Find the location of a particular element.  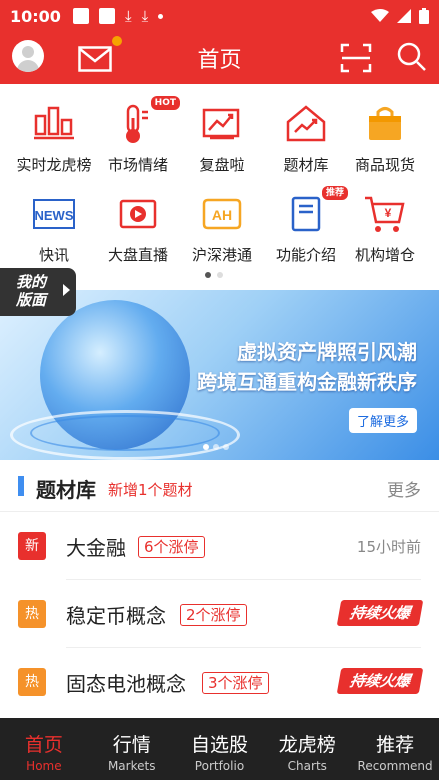

play-icon is located at coordinates (138, 214).